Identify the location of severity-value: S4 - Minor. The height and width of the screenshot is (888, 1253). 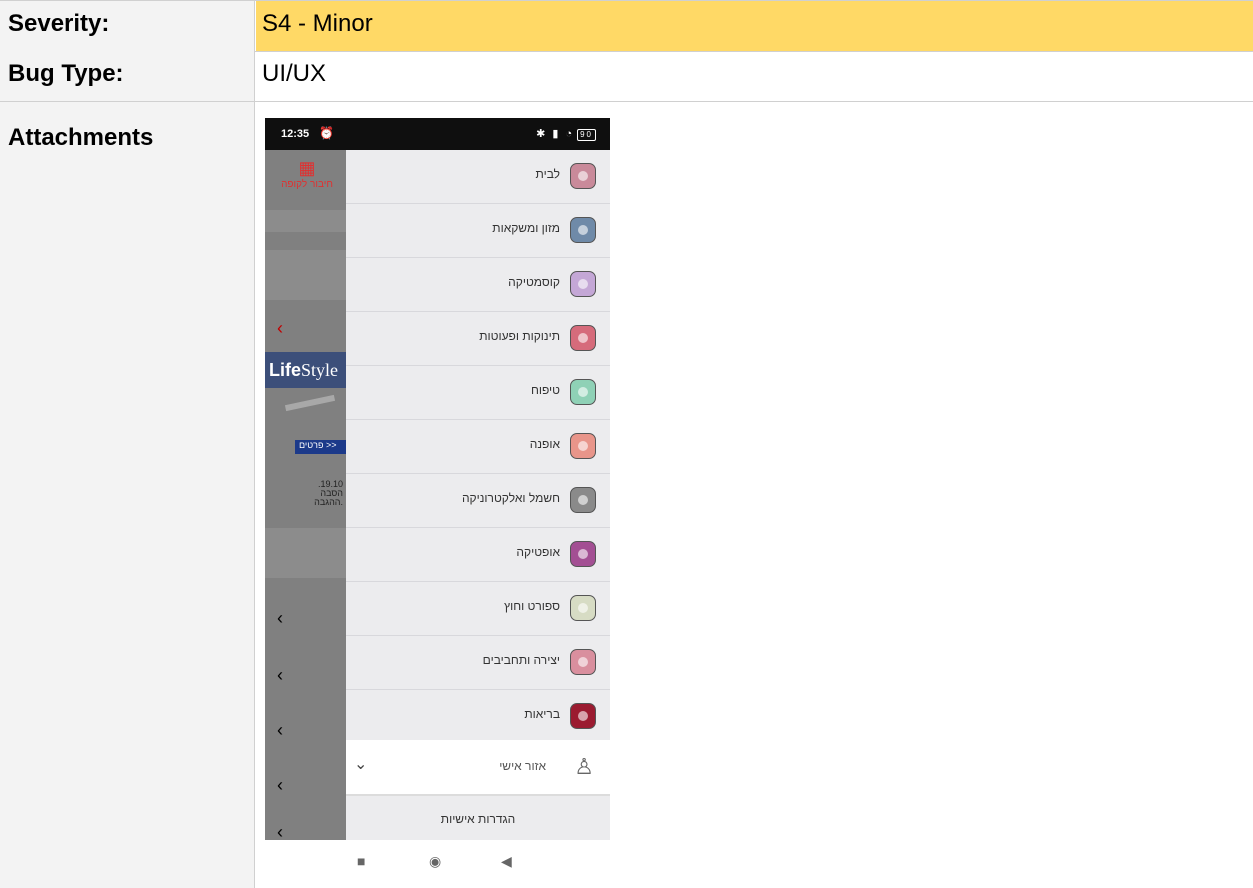
(754, 26).